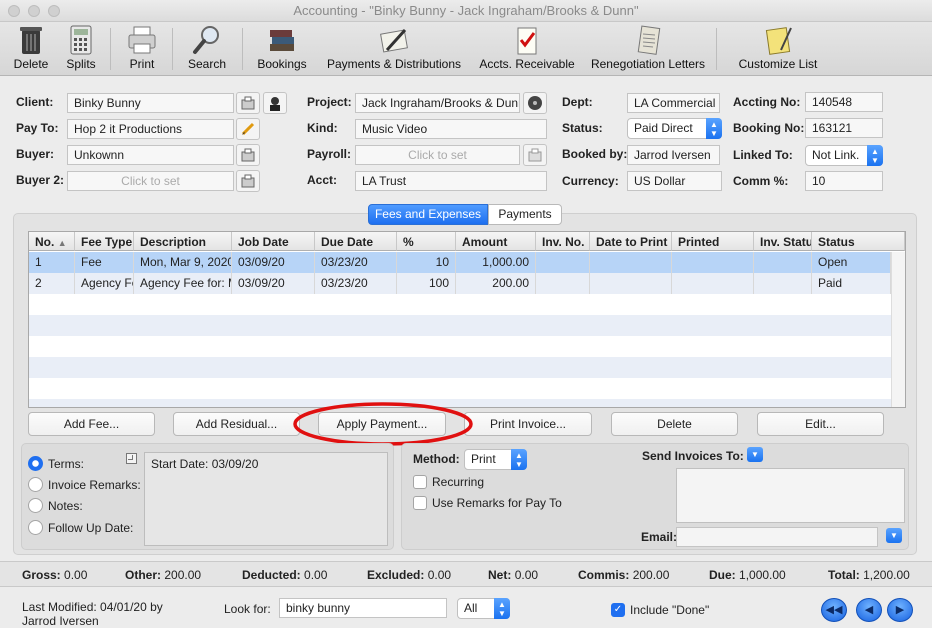 This screenshot has width=932, height=628. I want to click on column-header-date-to-print: Date to Print, so click(631, 241).